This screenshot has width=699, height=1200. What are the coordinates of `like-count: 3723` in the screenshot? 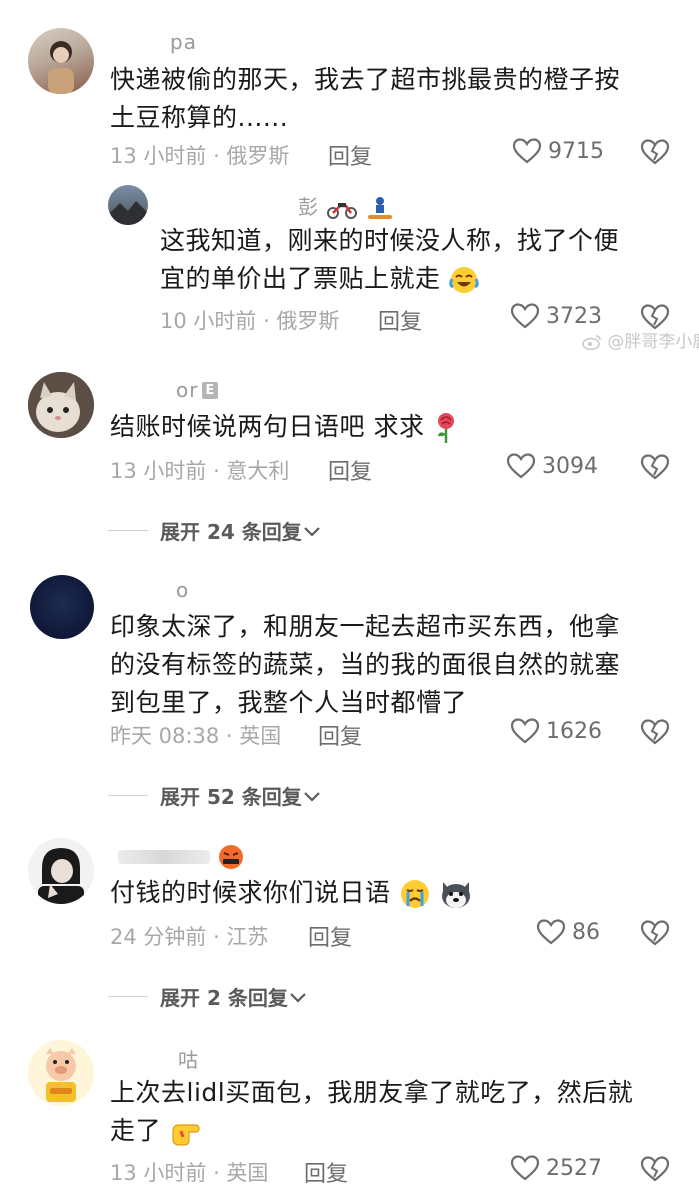 It's located at (574, 316).